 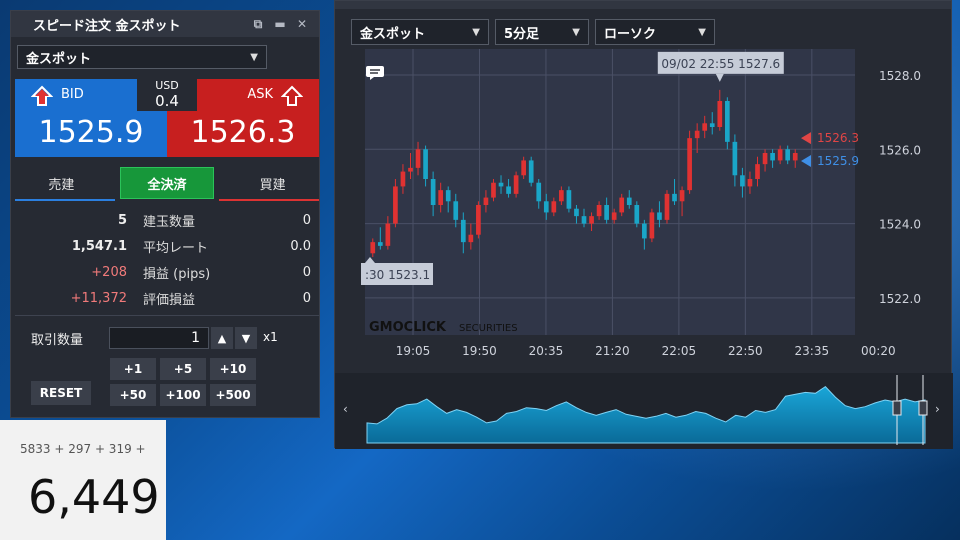 What do you see at coordinates (345, 409) in the screenshot?
I see `navigator-left-arrow: ‹` at bounding box center [345, 409].